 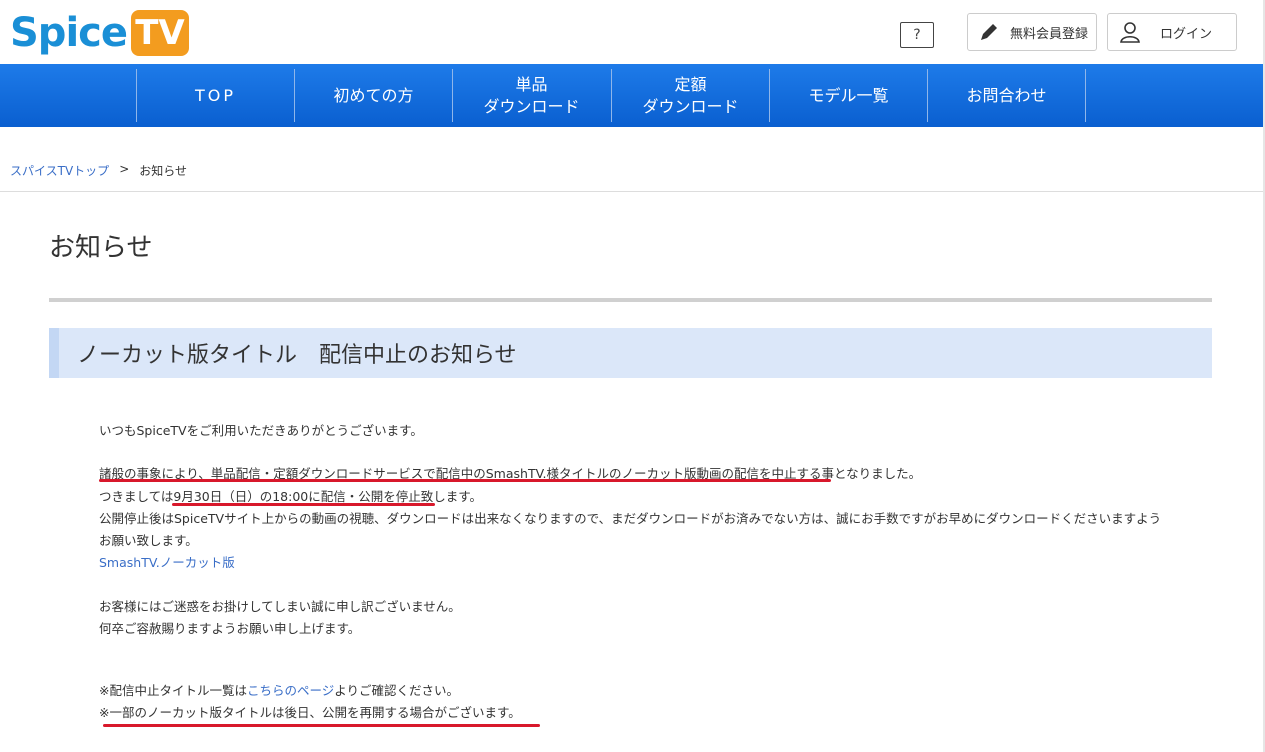 I want to click on register-label: 無料会員登録, so click(x=1049, y=34).